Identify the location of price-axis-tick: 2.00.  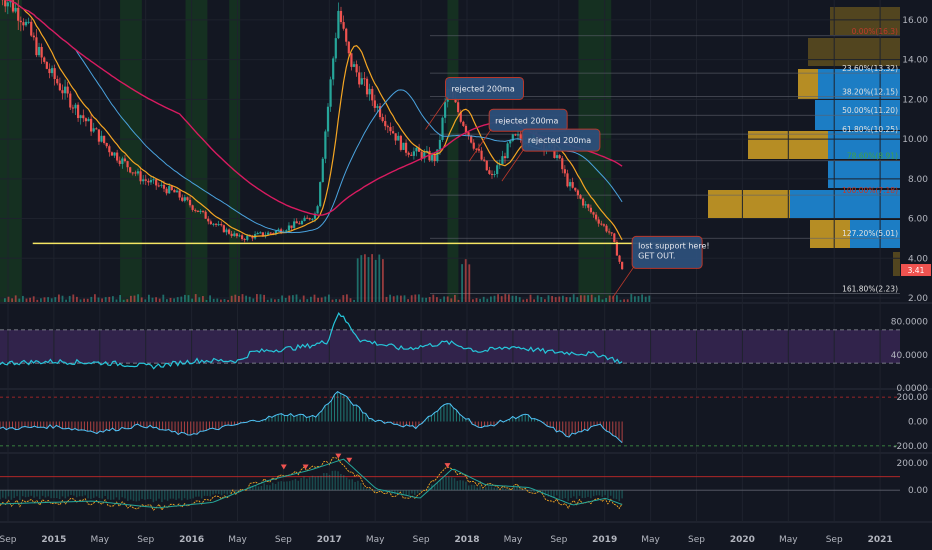
(918, 299).